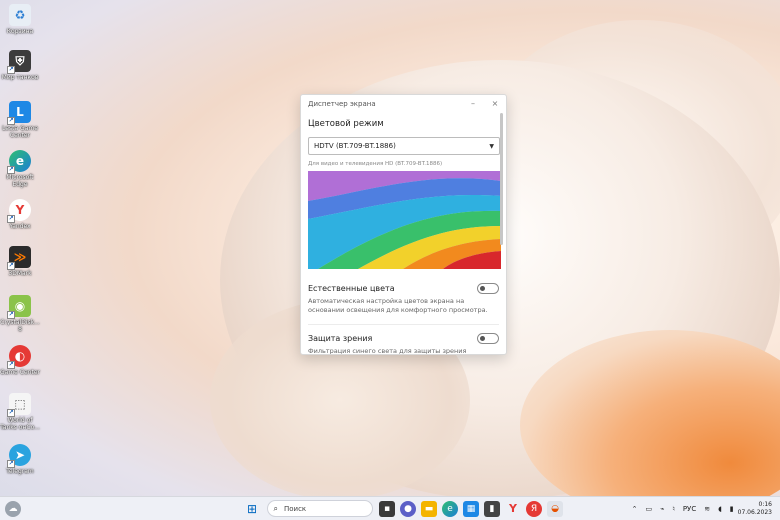 The width and height of the screenshot is (780, 520). Describe the element at coordinates (351, 288) in the screenshot. I see `natural-colors-label: Естественные цвета` at that location.